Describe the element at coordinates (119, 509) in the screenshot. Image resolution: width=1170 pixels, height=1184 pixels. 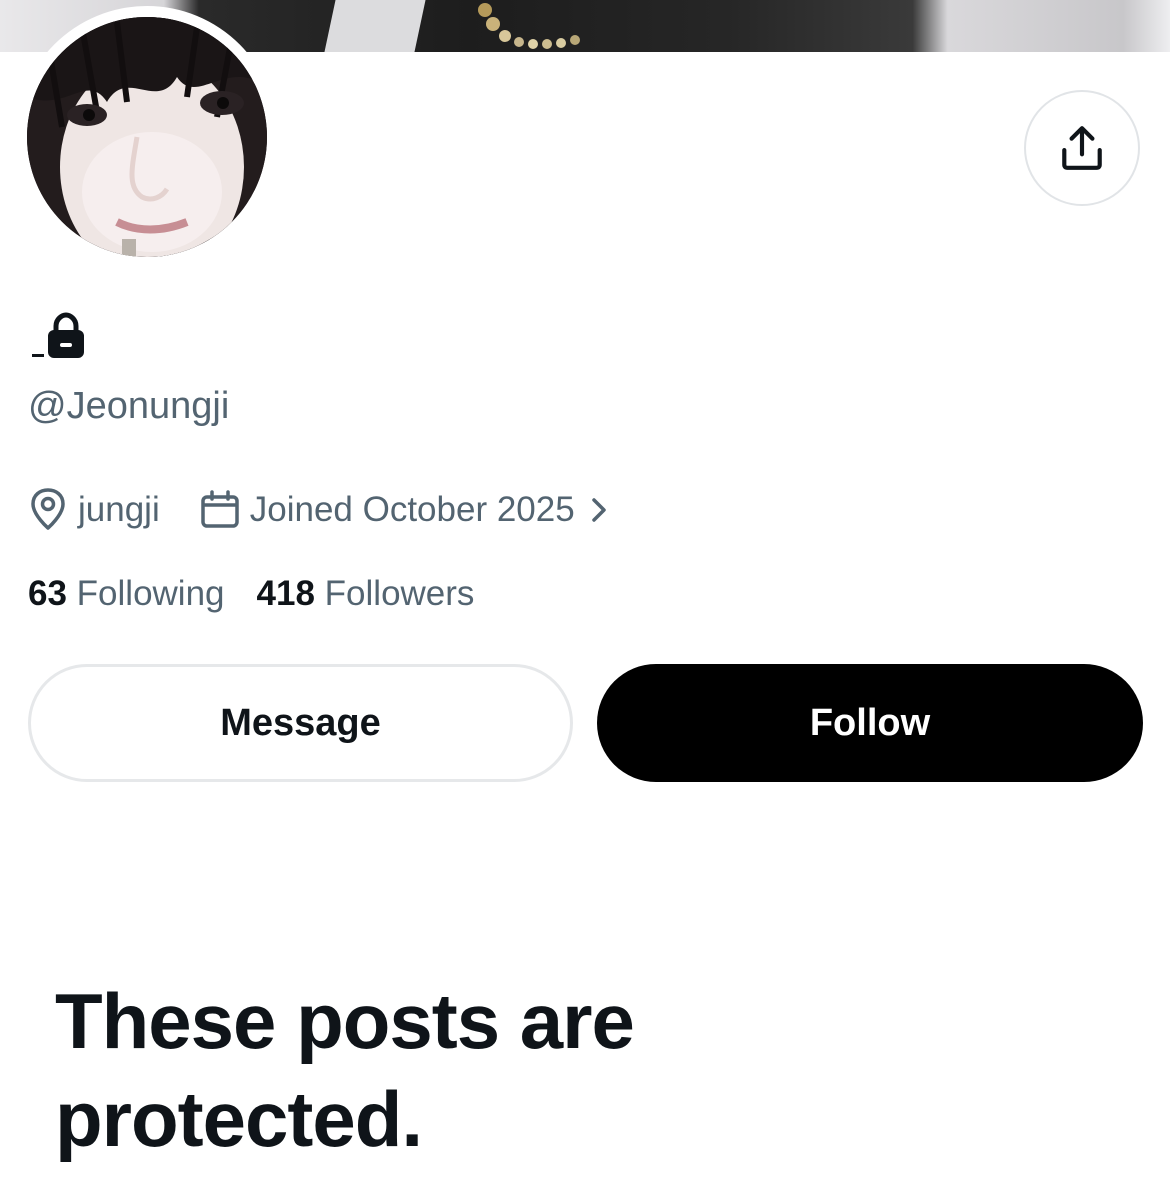
I see `location-text: jungji` at that location.